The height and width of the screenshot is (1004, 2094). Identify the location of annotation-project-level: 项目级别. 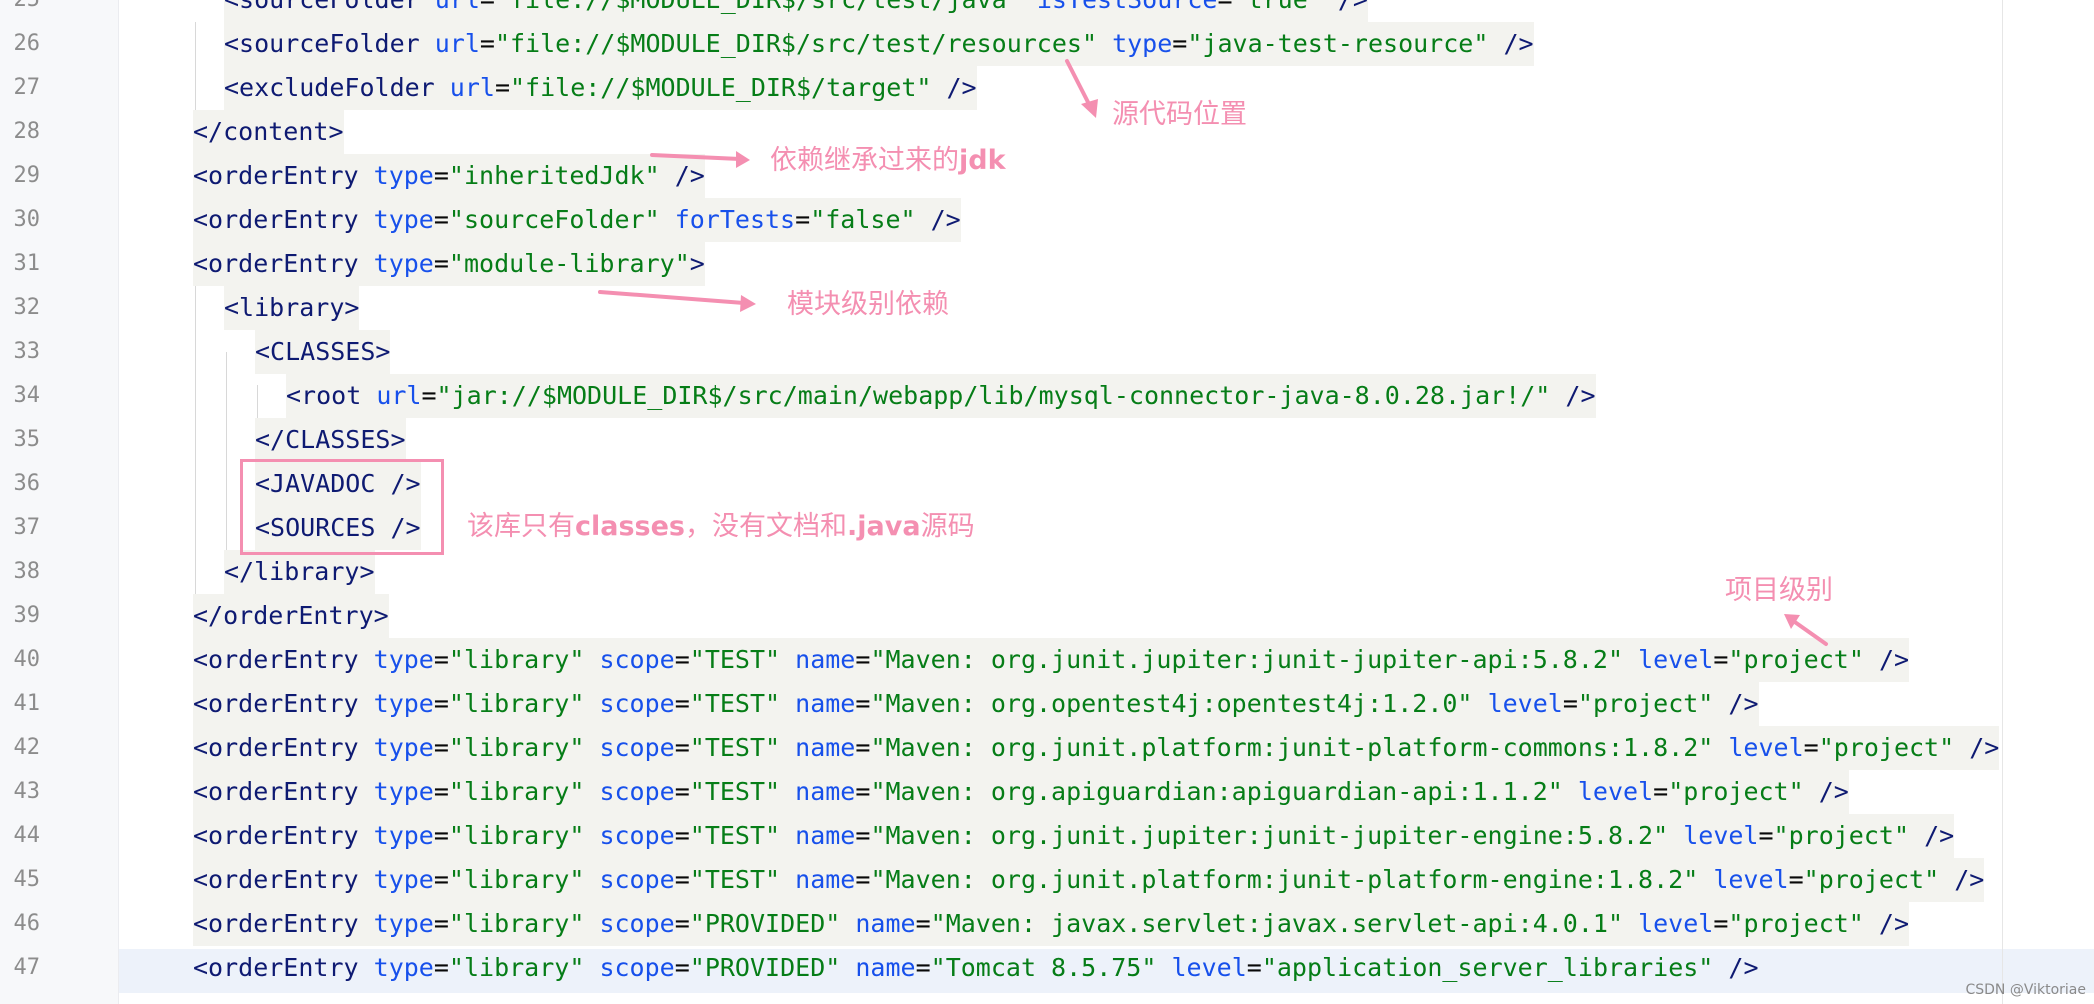
(1779, 590).